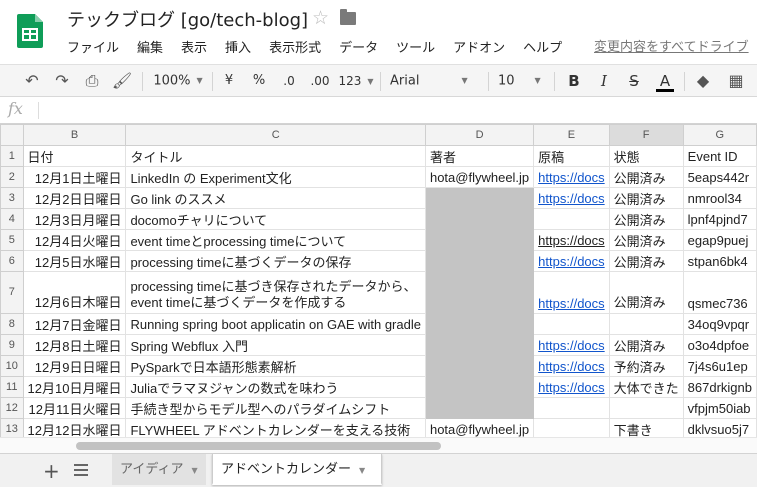  I want to click on row-header: 10, so click(12, 366).